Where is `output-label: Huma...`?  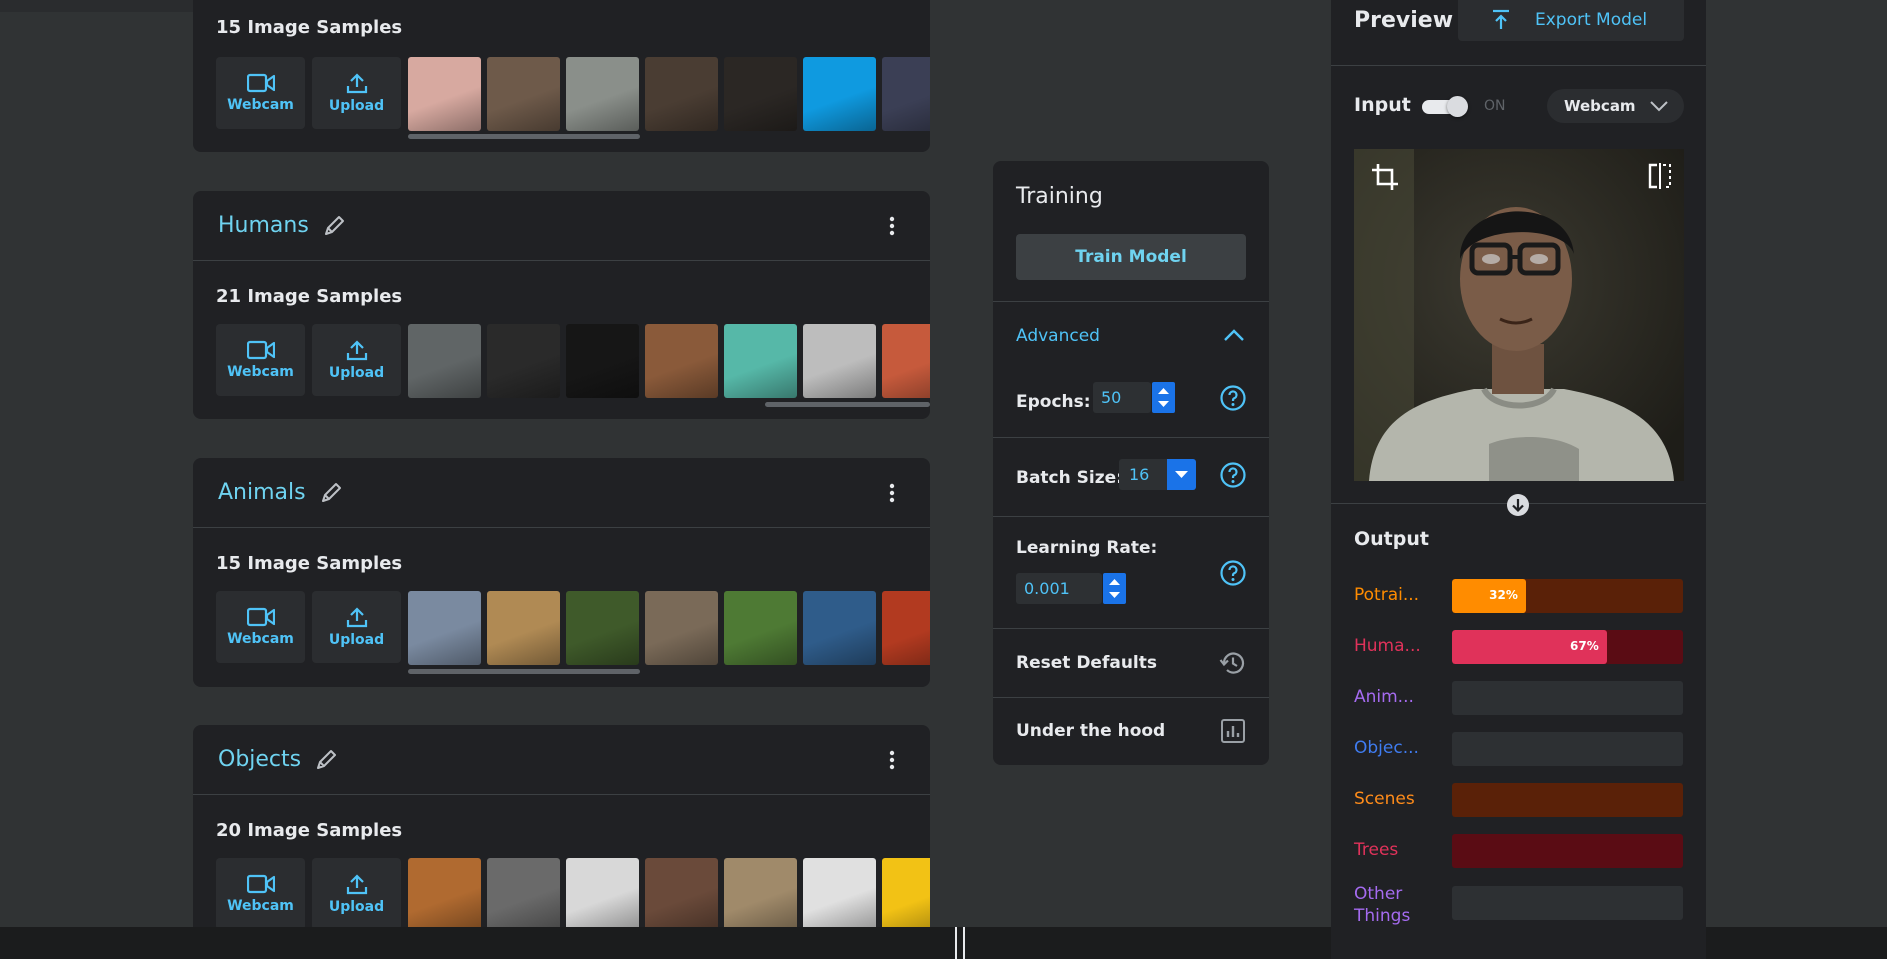 output-label: Huma... is located at coordinates (1387, 646).